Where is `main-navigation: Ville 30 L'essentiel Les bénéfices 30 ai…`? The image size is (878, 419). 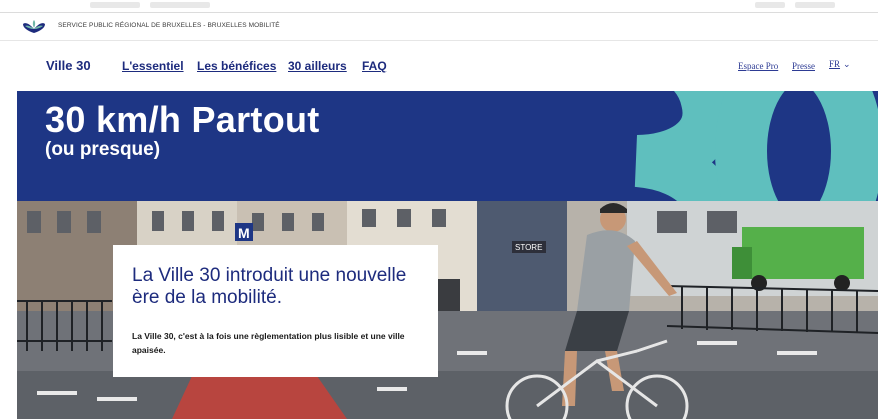 main-navigation: Ville 30 L'essentiel Les bénéfices 30 ai… is located at coordinates (439, 66).